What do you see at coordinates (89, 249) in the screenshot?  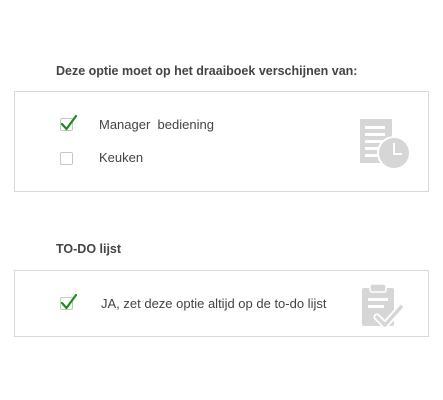 I see `todo-section-title: TO-DO lijst` at bounding box center [89, 249].